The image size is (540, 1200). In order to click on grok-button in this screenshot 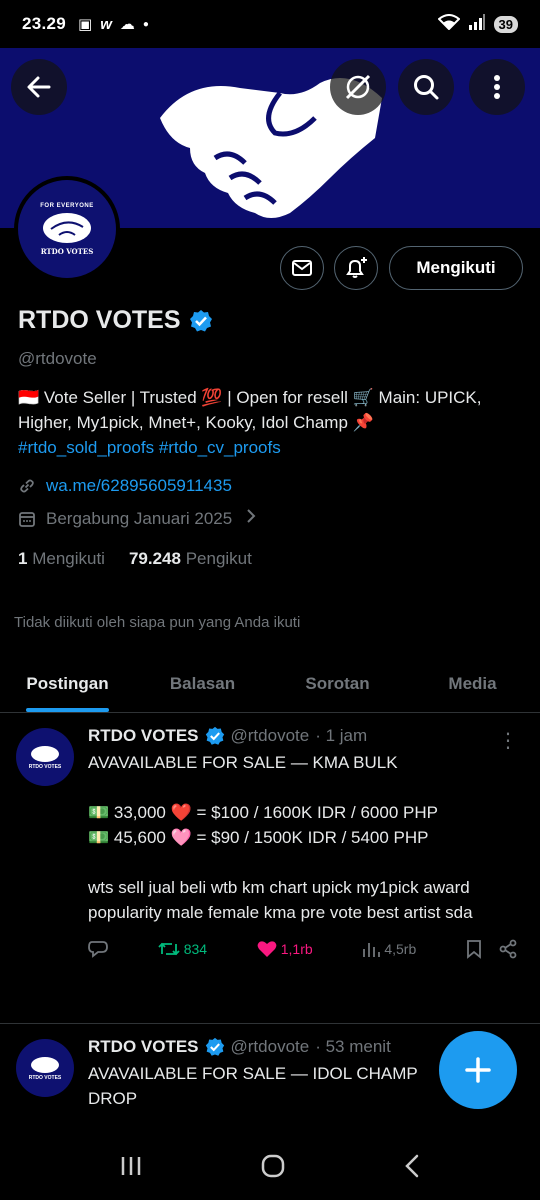, I will do `click(358, 87)`.